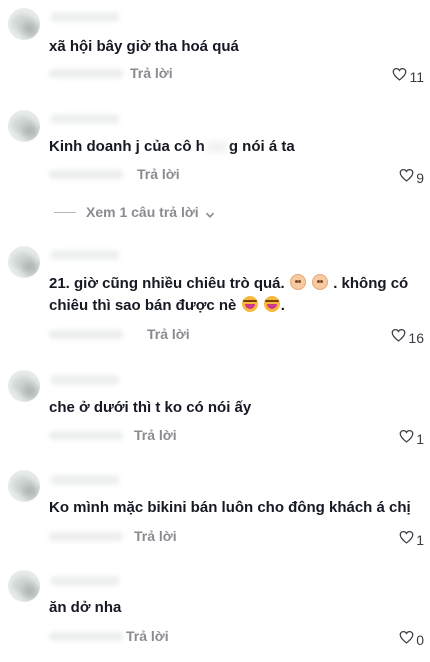  Describe the element at coordinates (416, 337) in the screenshot. I see `like-count: 16` at that location.